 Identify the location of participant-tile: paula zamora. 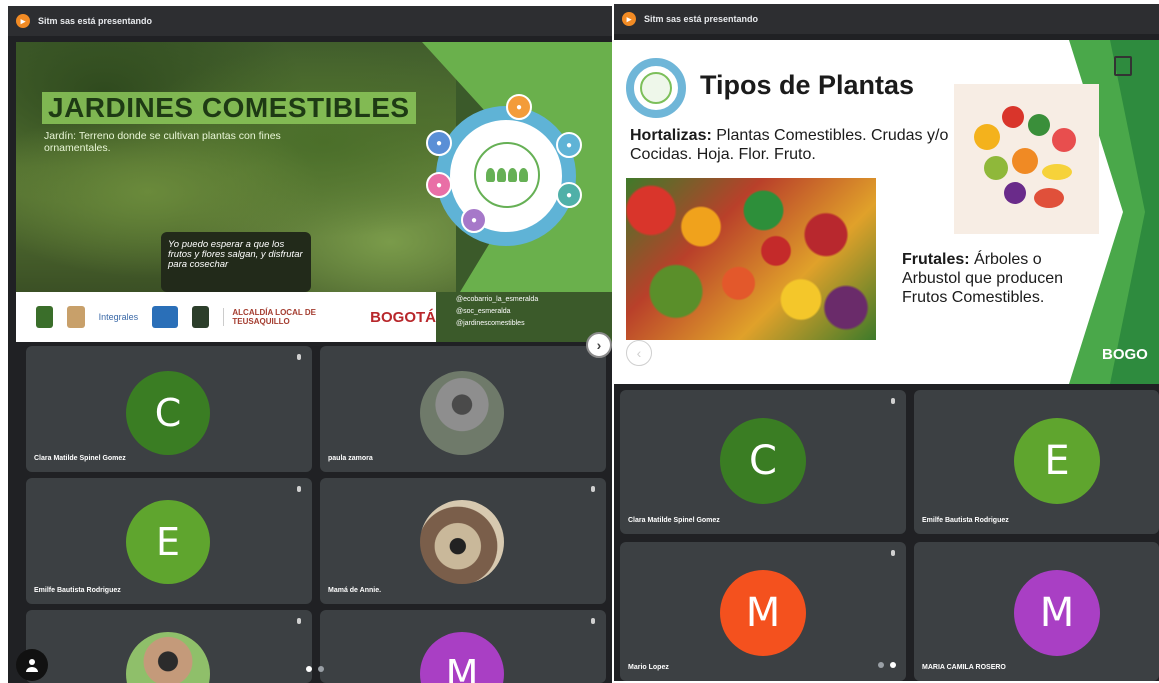
(463, 409).